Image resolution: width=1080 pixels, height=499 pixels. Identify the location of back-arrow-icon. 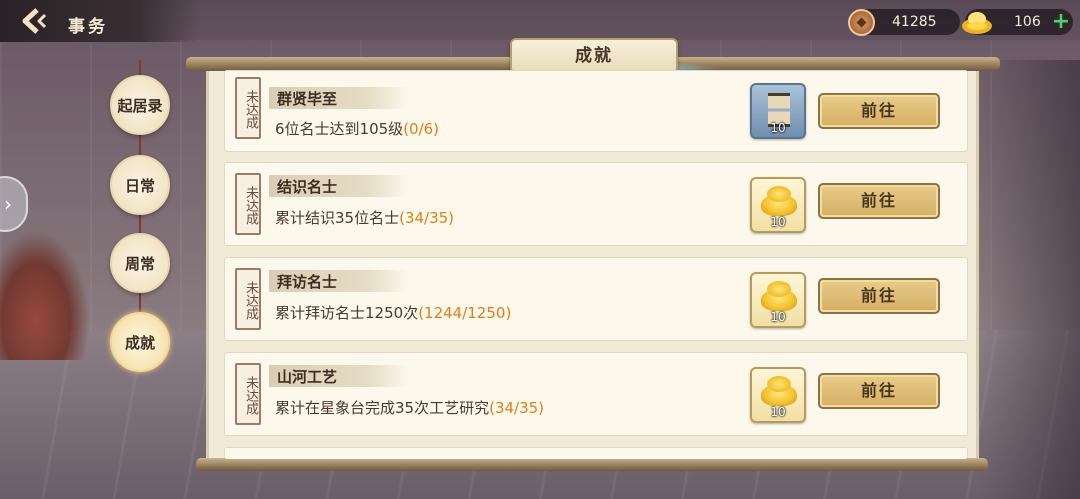
(34, 21).